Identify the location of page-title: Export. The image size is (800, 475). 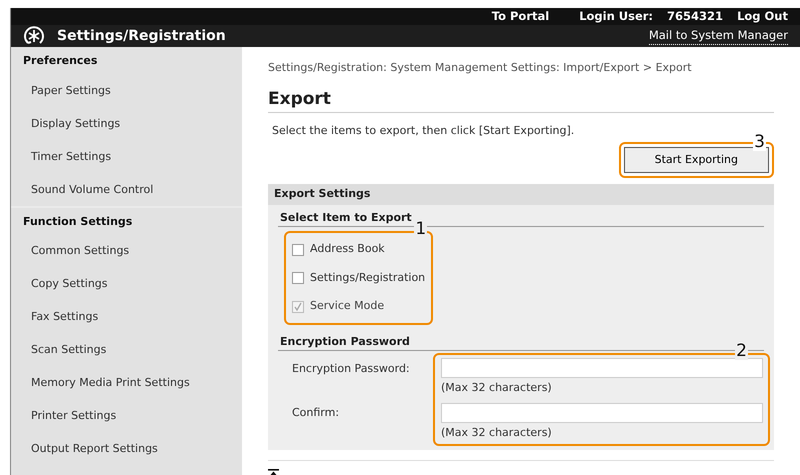
(521, 97).